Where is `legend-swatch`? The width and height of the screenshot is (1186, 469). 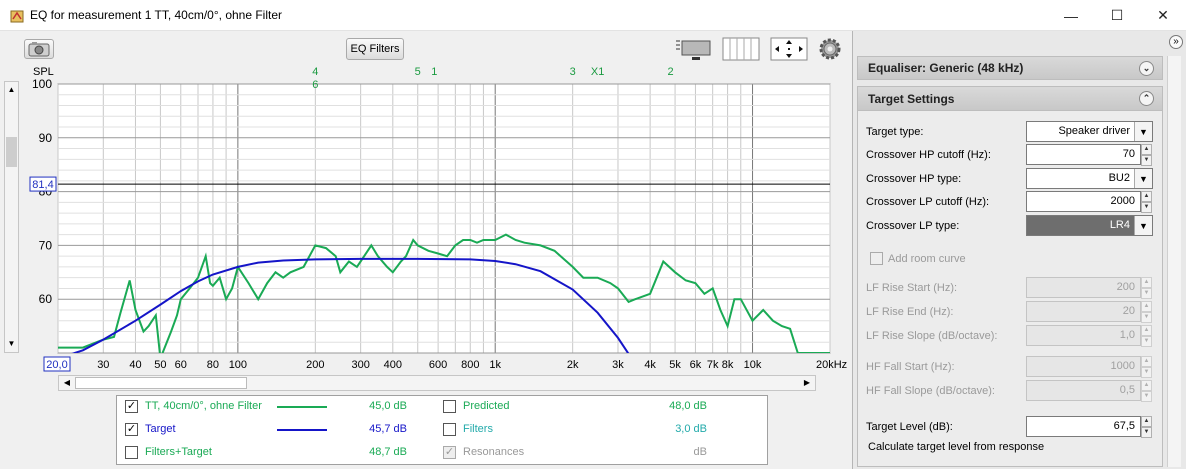 legend-swatch is located at coordinates (302, 430).